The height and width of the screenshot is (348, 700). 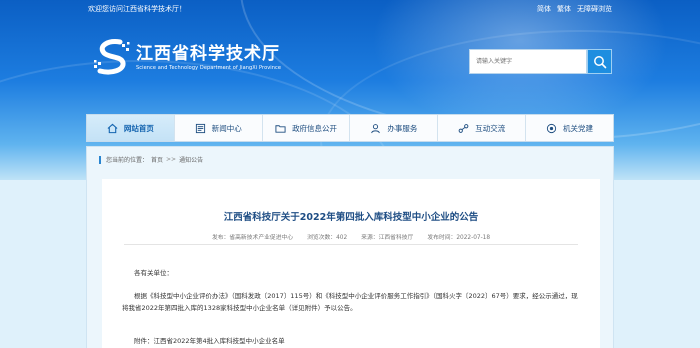 I want to click on meta-views: 浏览次数：402, so click(x=327, y=238).